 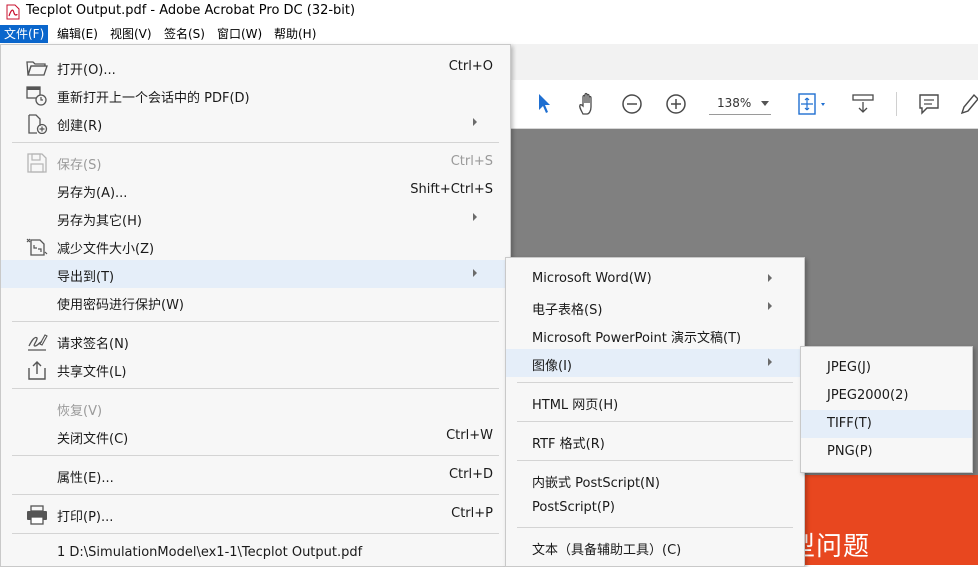 What do you see at coordinates (131, 34) in the screenshot?
I see `menu-view: 视图(V)` at bounding box center [131, 34].